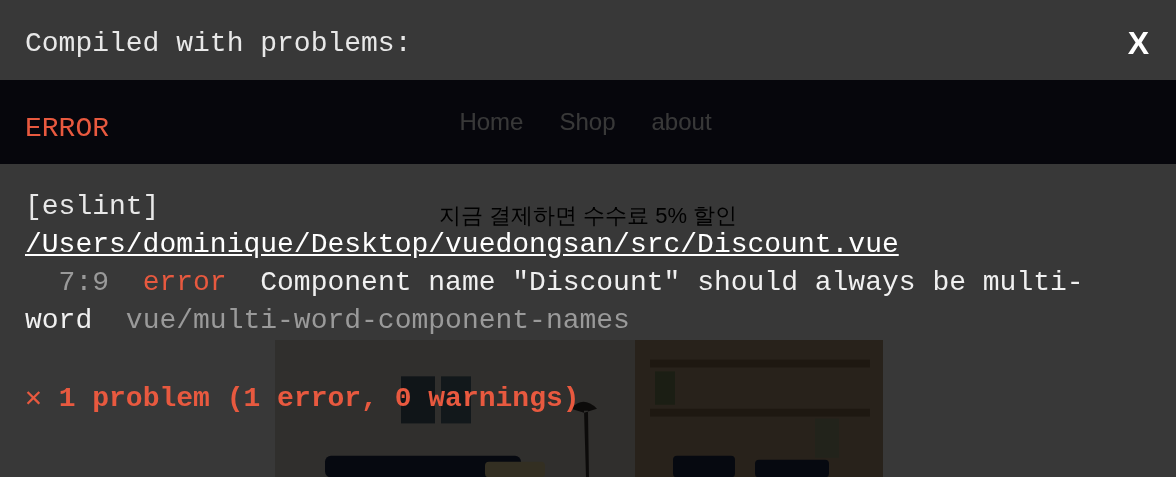 This screenshot has height=477, width=1176. I want to click on overlay-title: Compiled with problems:, so click(218, 43).